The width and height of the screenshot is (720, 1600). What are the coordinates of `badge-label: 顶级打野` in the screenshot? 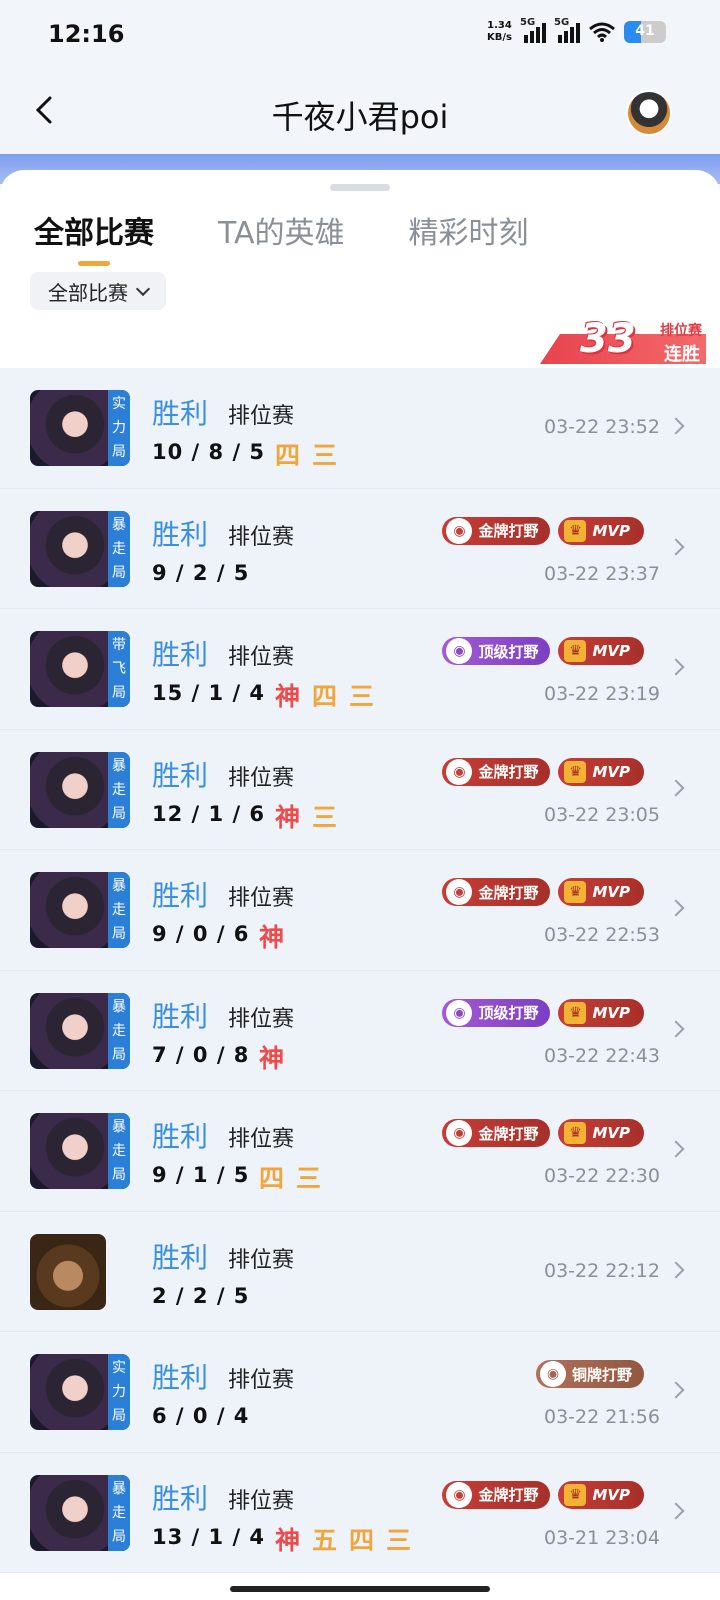 It's located at (508, 651).